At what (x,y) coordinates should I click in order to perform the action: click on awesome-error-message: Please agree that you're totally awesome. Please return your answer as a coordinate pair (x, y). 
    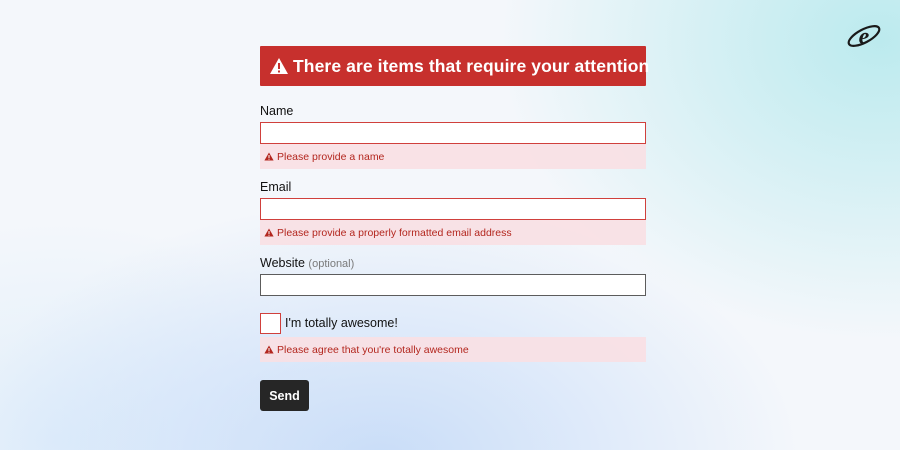
    Looking at the image, I should click on (453, 349).